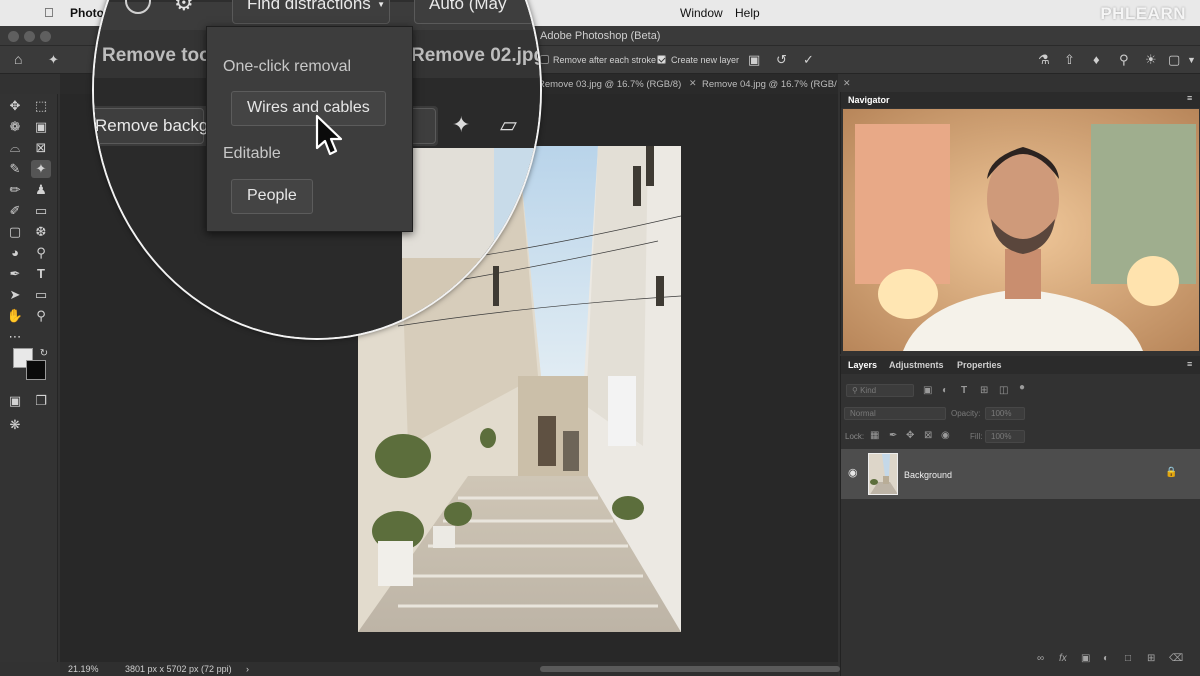 The width and height of the screenshot is (1200, 676). I want to click on history-brush-icon: ✐, so click(15, 211).